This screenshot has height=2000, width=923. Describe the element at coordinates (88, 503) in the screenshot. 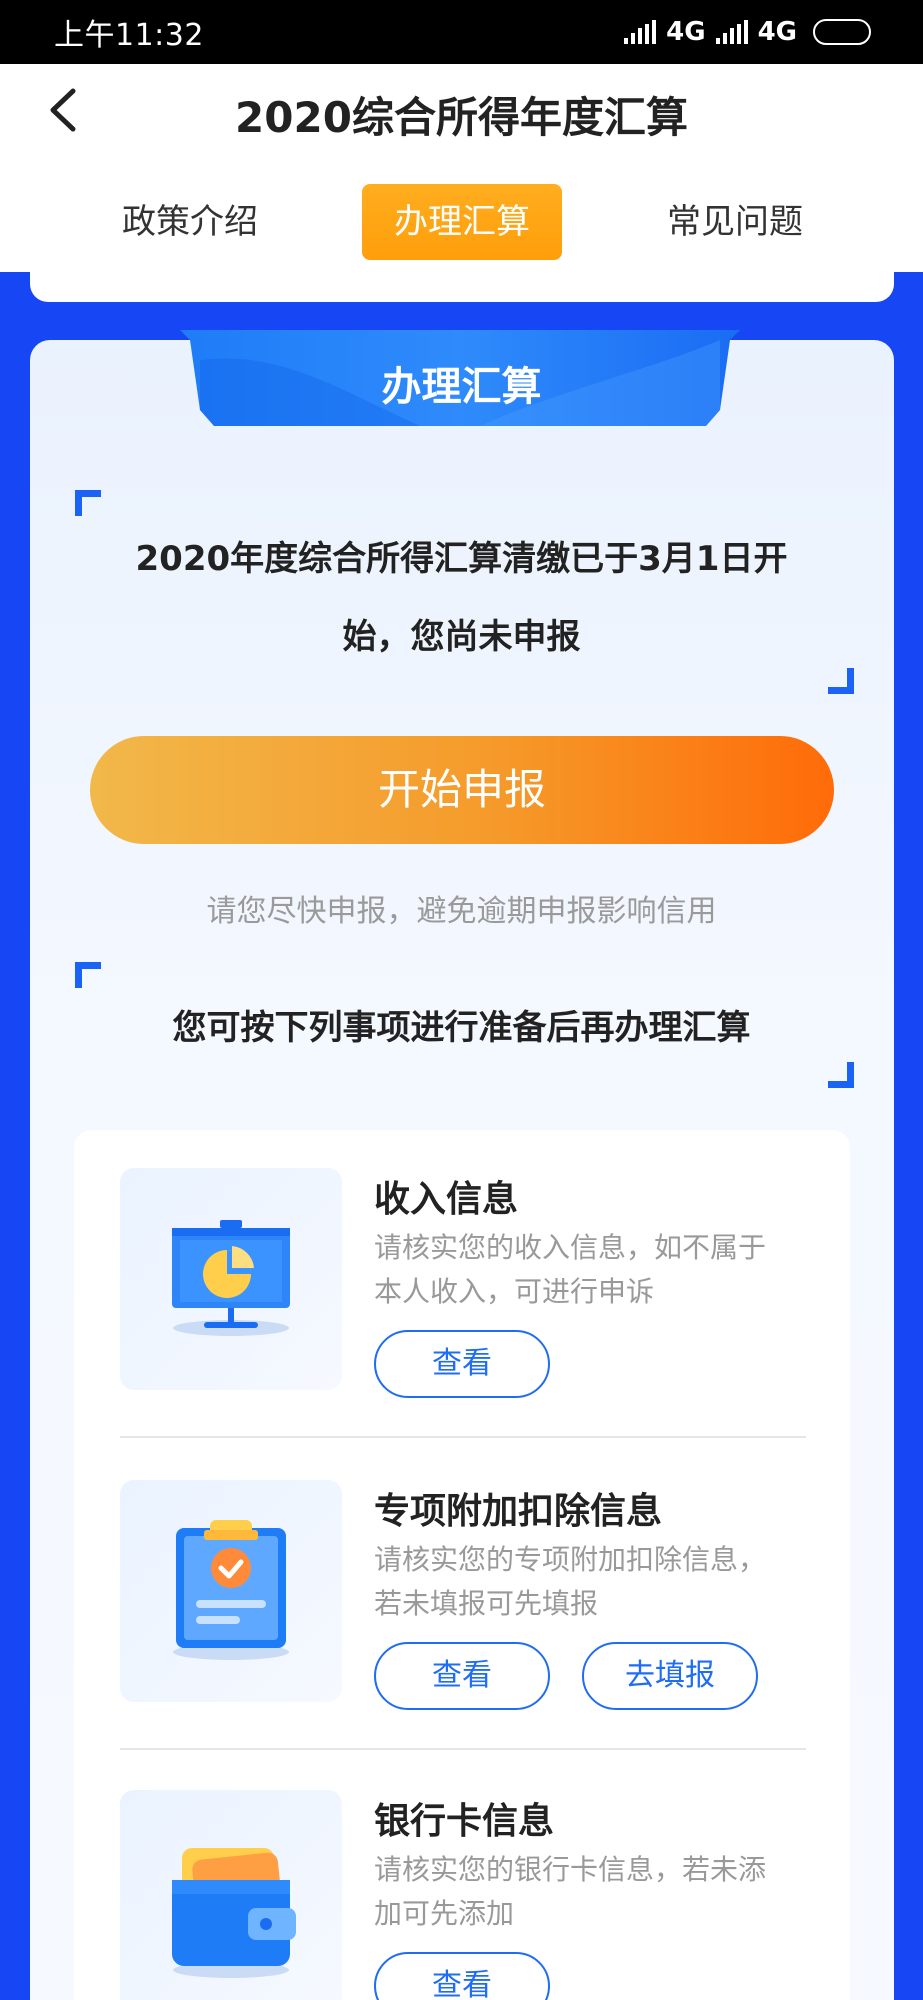

I see `corner-bracket-top-left` at that location.